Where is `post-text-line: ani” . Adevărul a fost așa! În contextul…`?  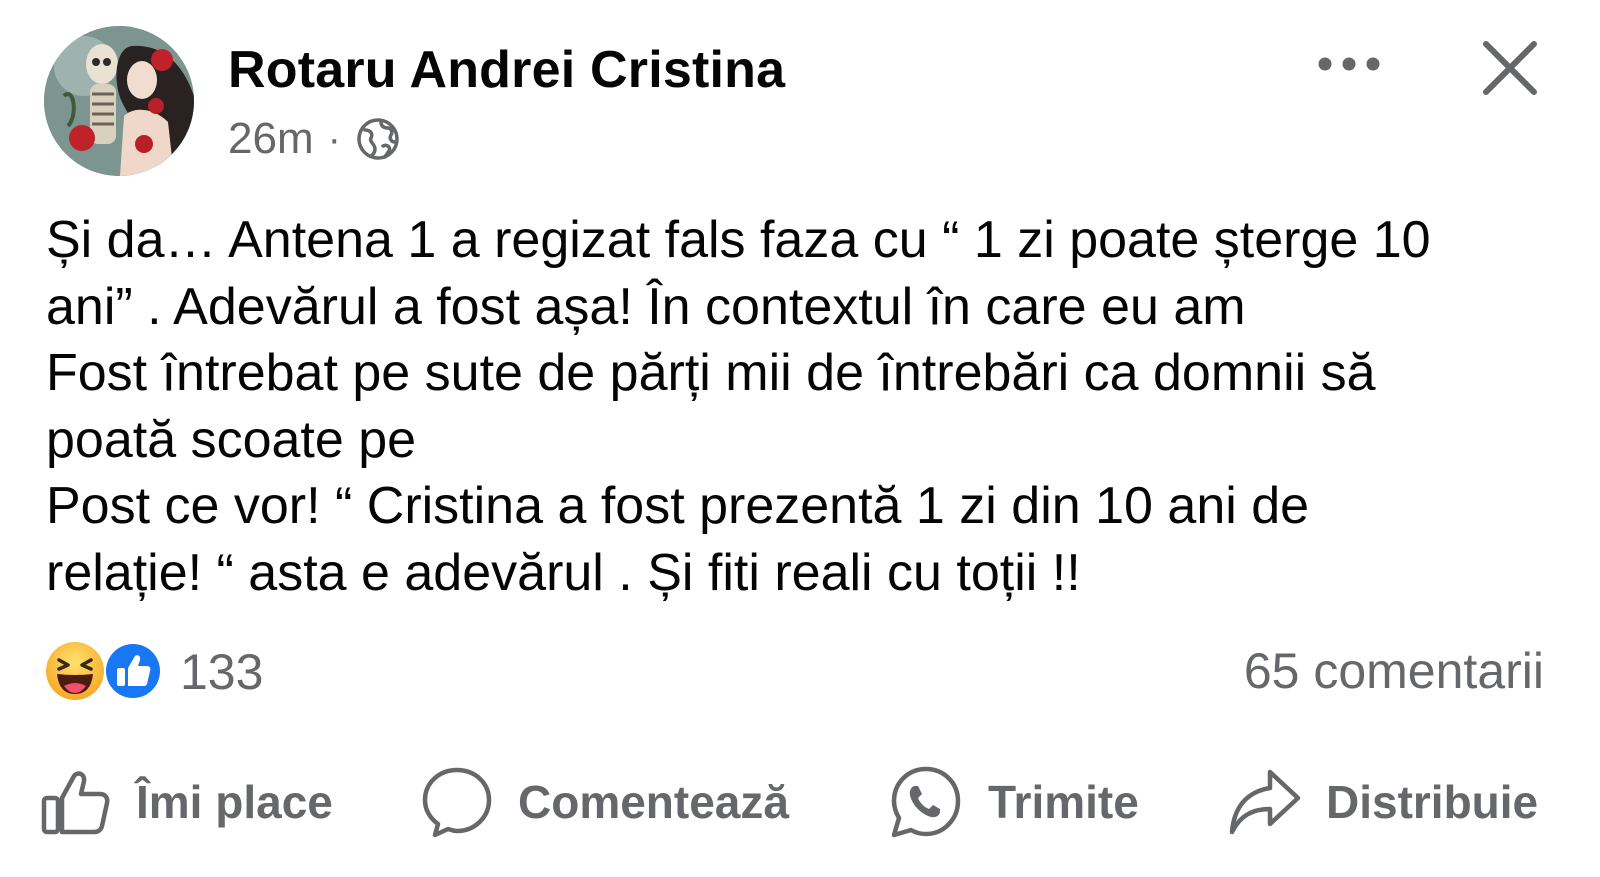
post-text-line: ani” . Adevărul a fost așa! În contextul… is located at coordinates (646, 306).